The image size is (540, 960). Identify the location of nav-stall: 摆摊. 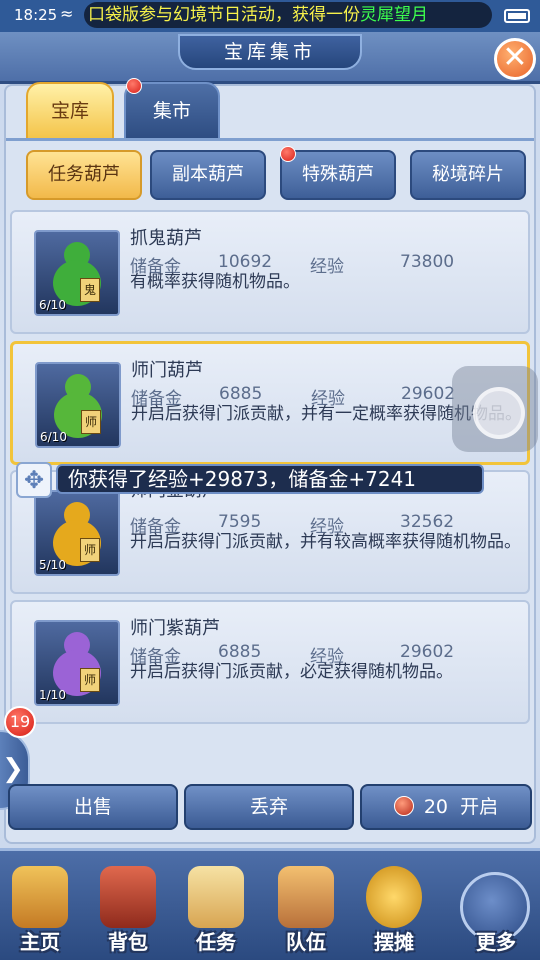
(394, 911).